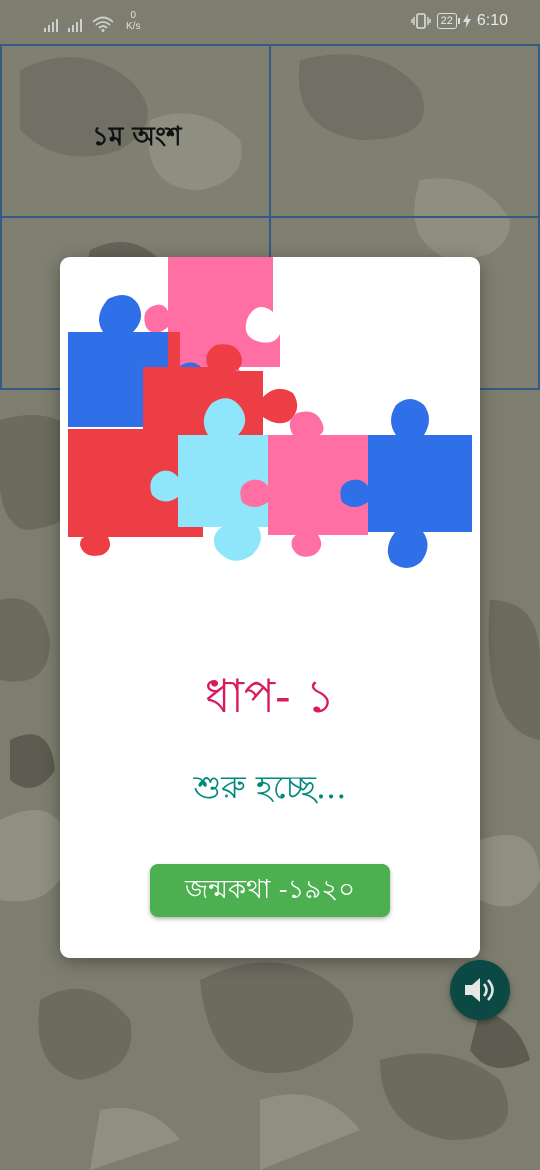  Describe the element at coordinates (103, 24) in the screenshot. I see `wifi-icon` at that location.